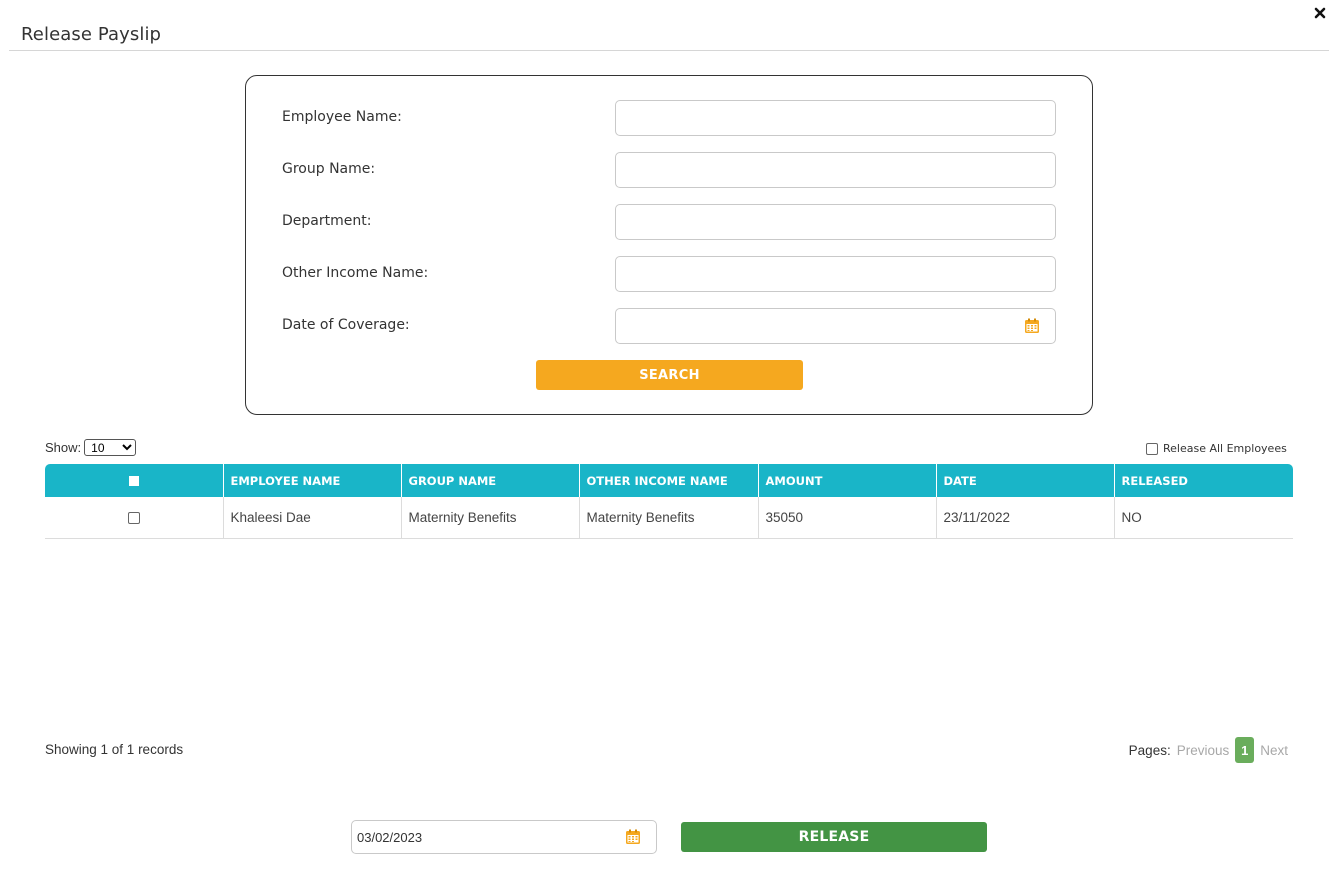  I want to click on release-all-label: Release All Employees, so click(1225, 448).